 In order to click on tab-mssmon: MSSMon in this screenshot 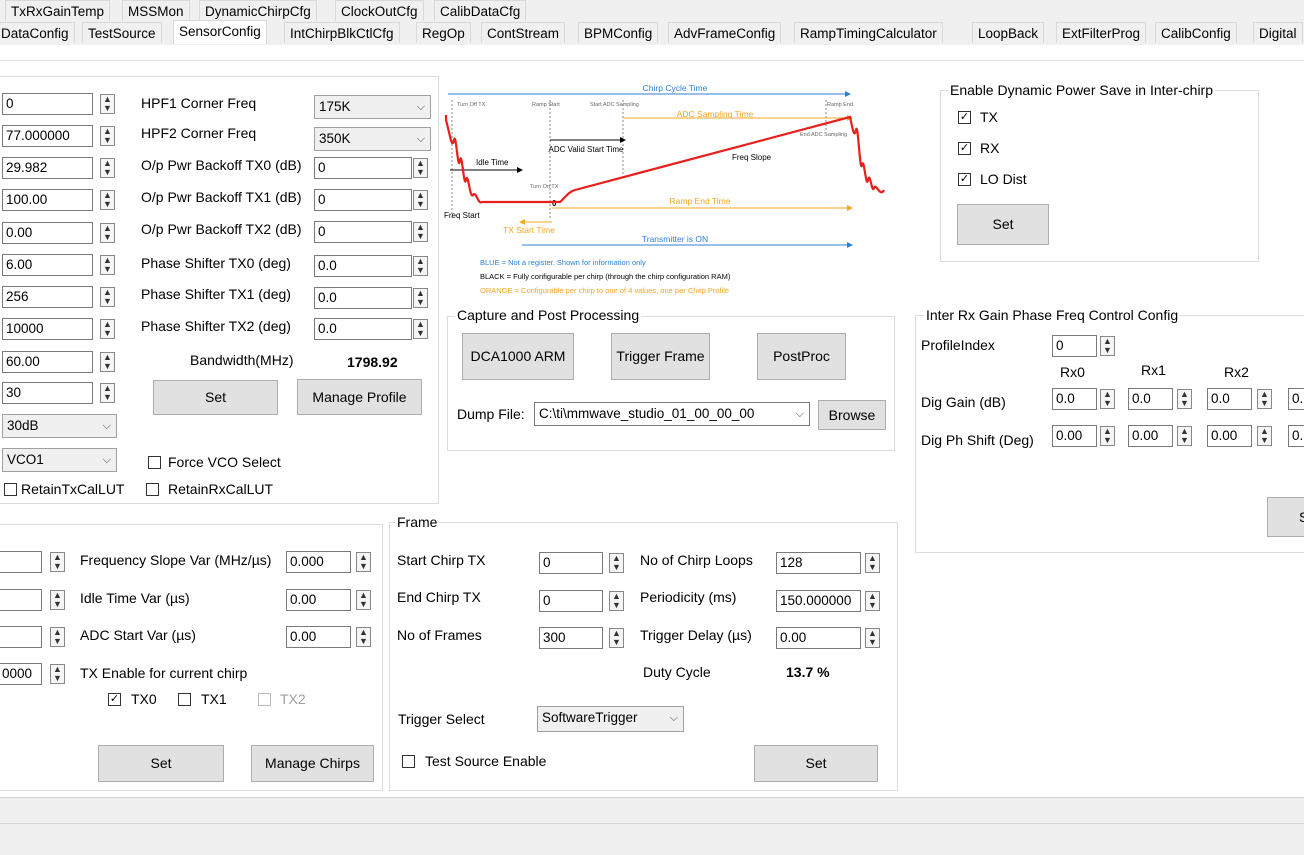, I will do `click(156, 10)`.